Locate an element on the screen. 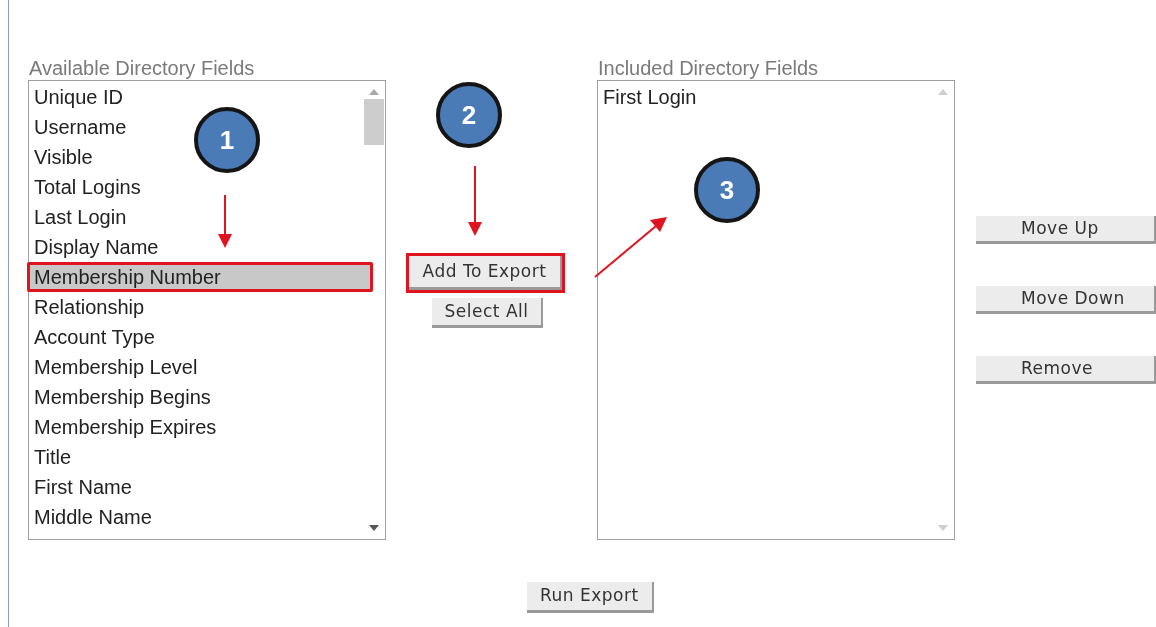 Image resolution: width=1156 pixels, height=627 pixels. scroll-thumb is located at coordinates (374, 122).